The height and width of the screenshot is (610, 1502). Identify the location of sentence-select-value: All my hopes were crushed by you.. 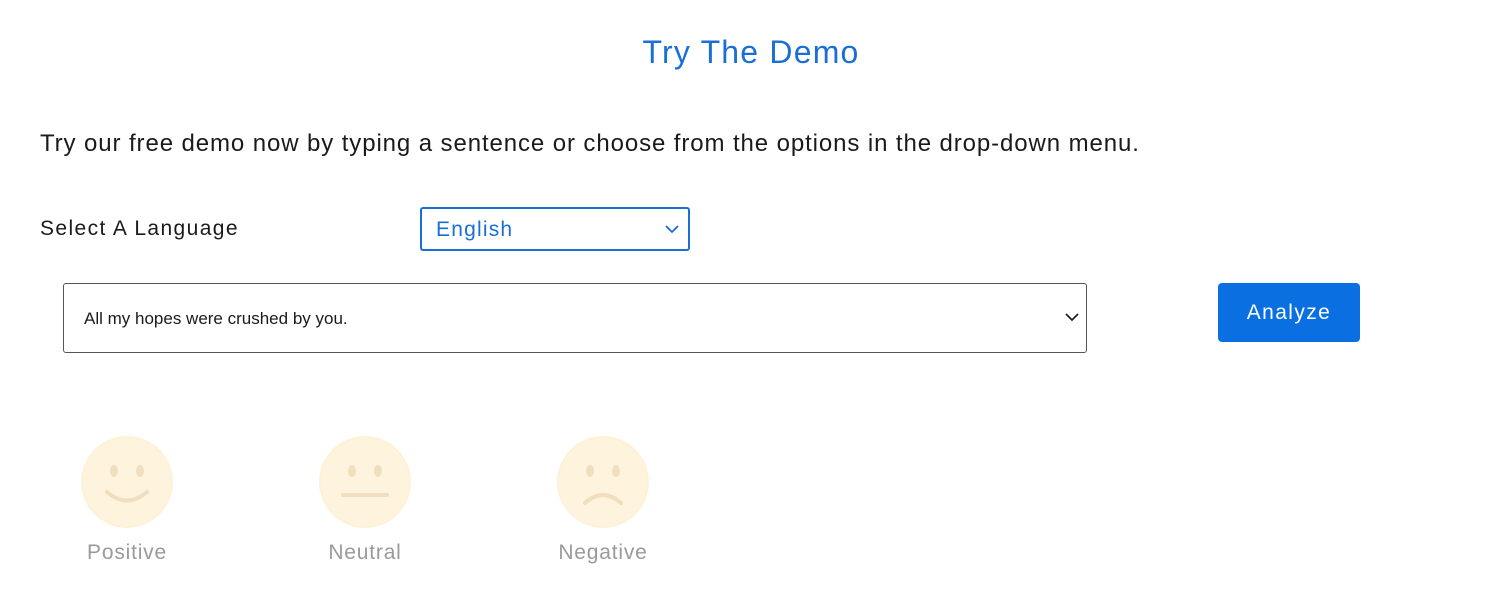
(216, 318).